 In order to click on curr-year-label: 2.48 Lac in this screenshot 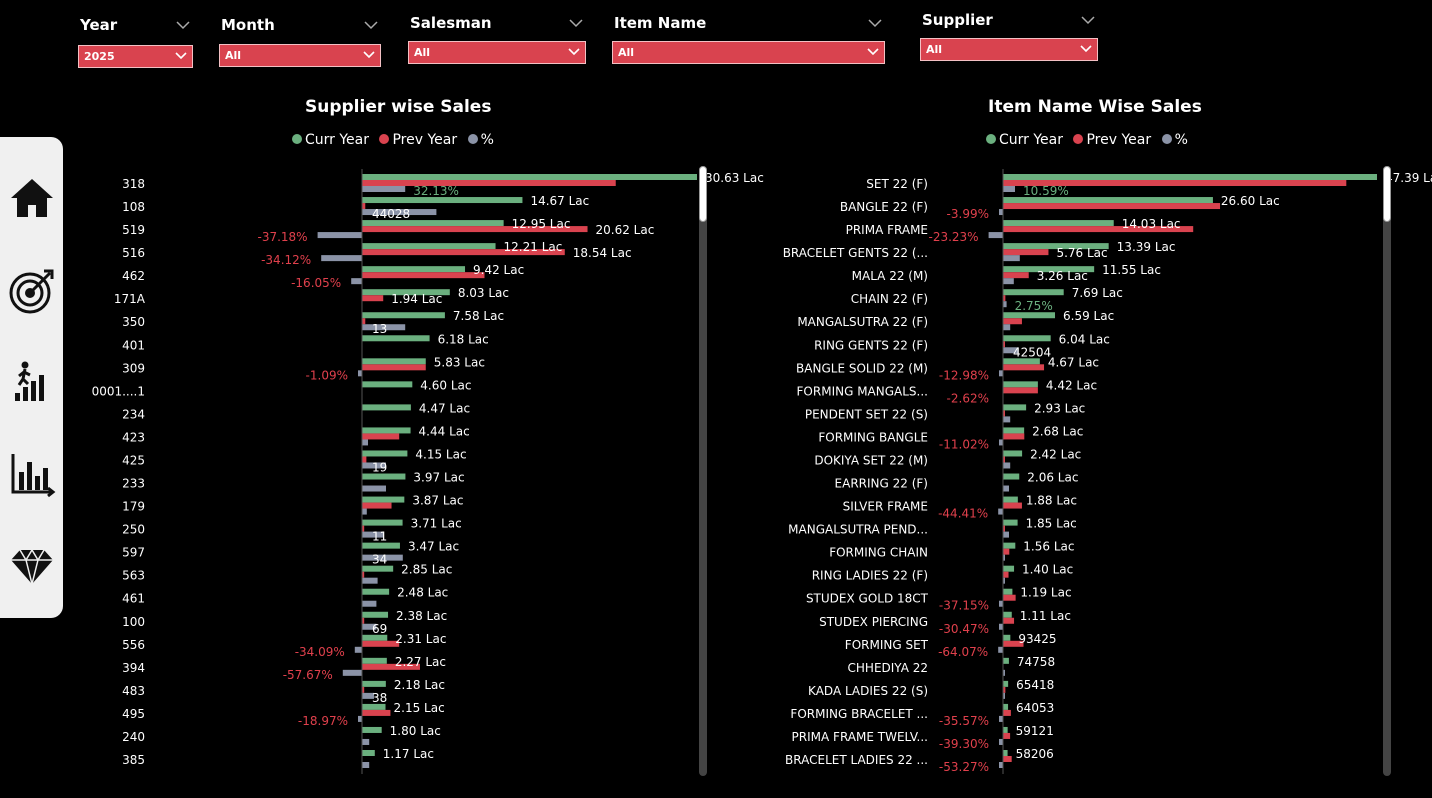, I will do `click(422, 593)`.